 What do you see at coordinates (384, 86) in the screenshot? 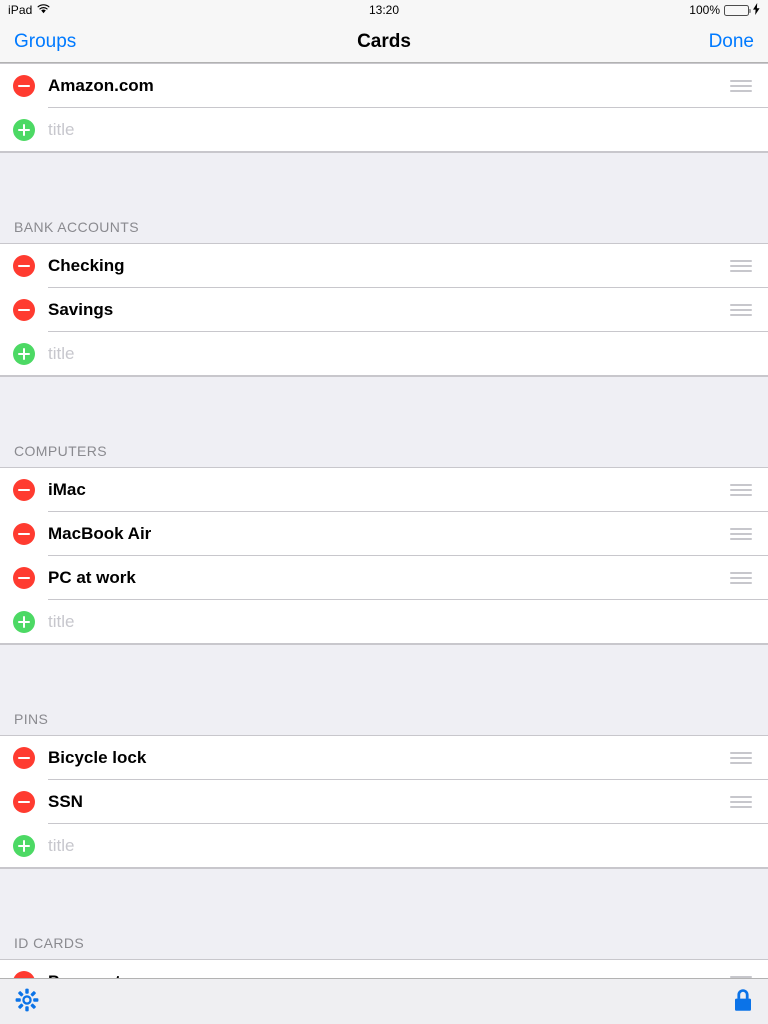
I see `table-row: Amazon.com` at bounding box center [384, 86].